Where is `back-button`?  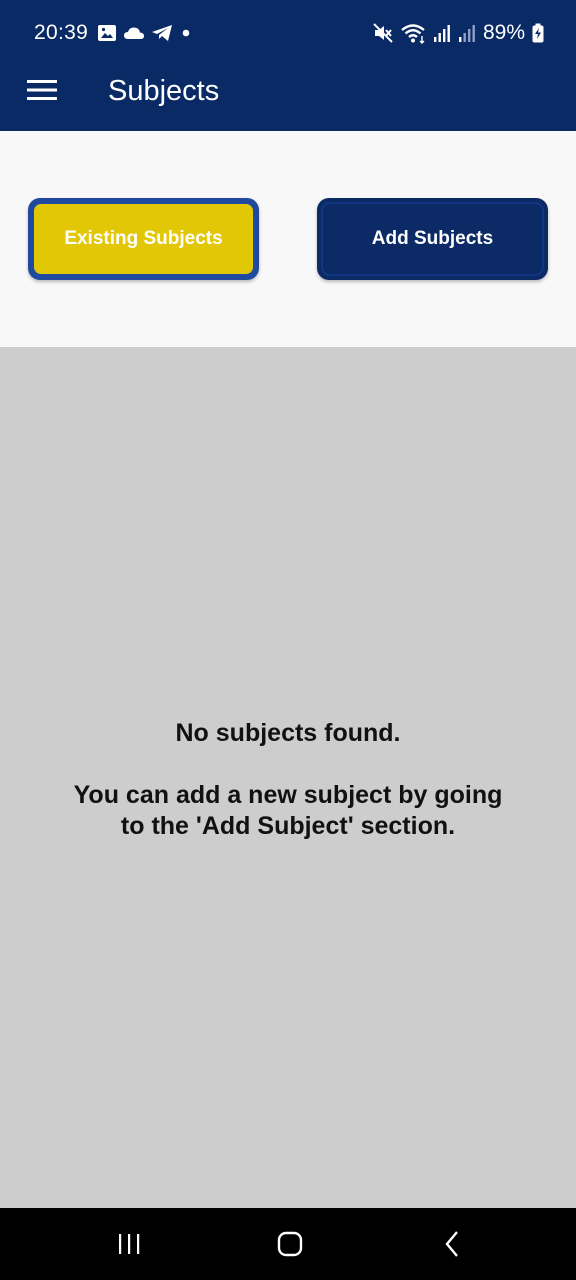
back-button is located at coordinates (452, 1244).